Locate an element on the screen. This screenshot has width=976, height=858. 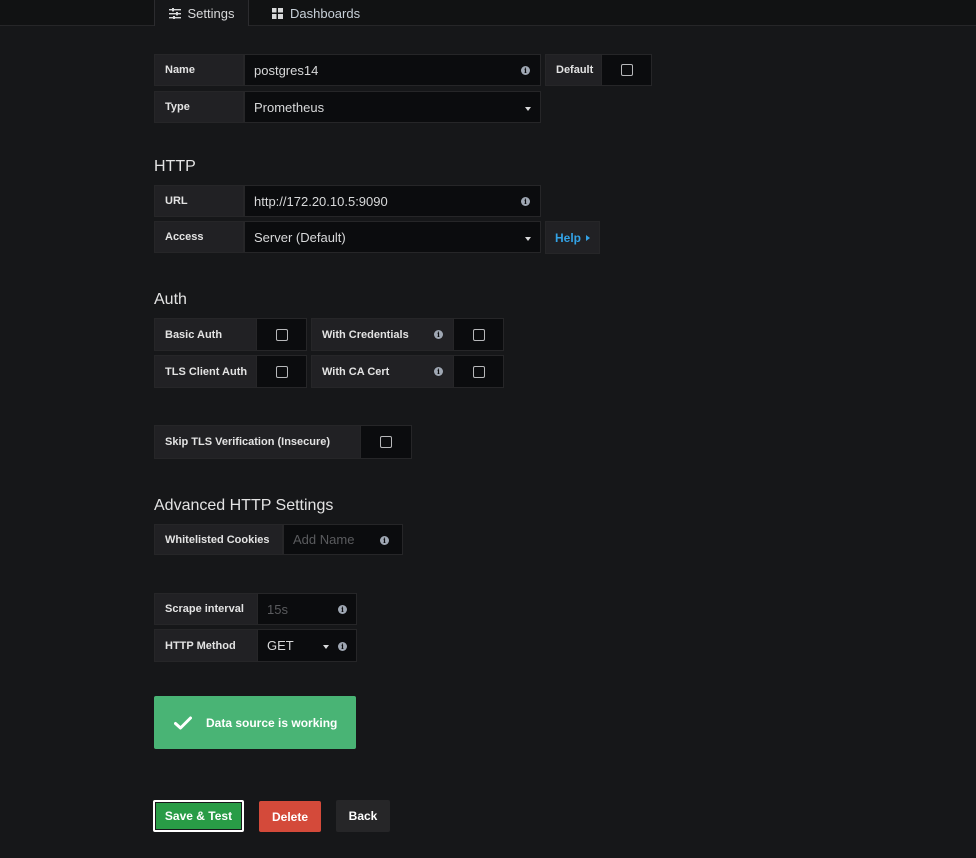
access-label: Access is located at coordinates (199, 237).